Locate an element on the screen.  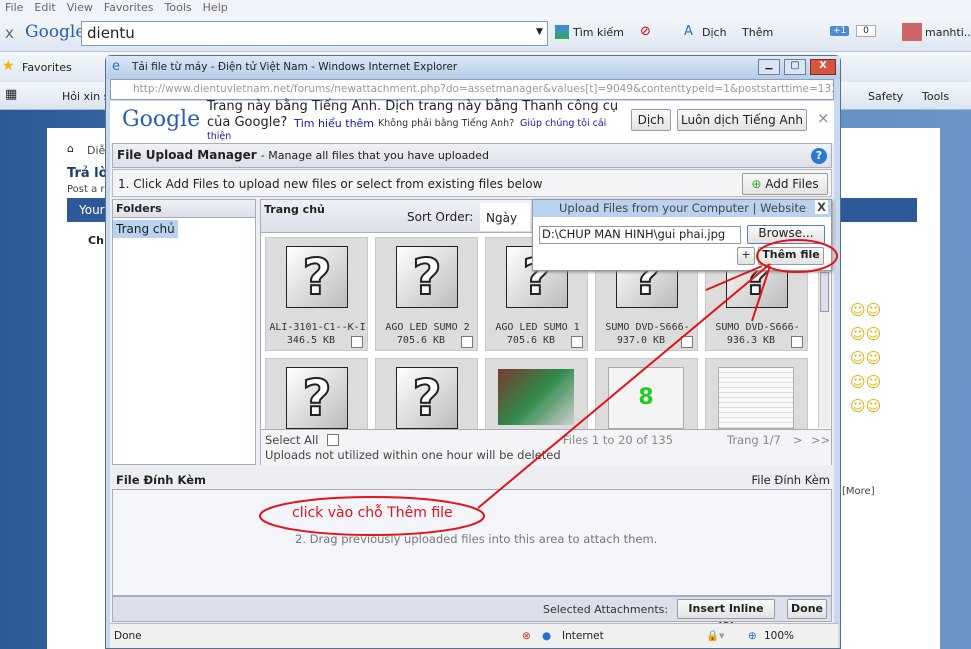
annotation-text: click vào chỗ Thêm file is located at coordinates (372, 513).